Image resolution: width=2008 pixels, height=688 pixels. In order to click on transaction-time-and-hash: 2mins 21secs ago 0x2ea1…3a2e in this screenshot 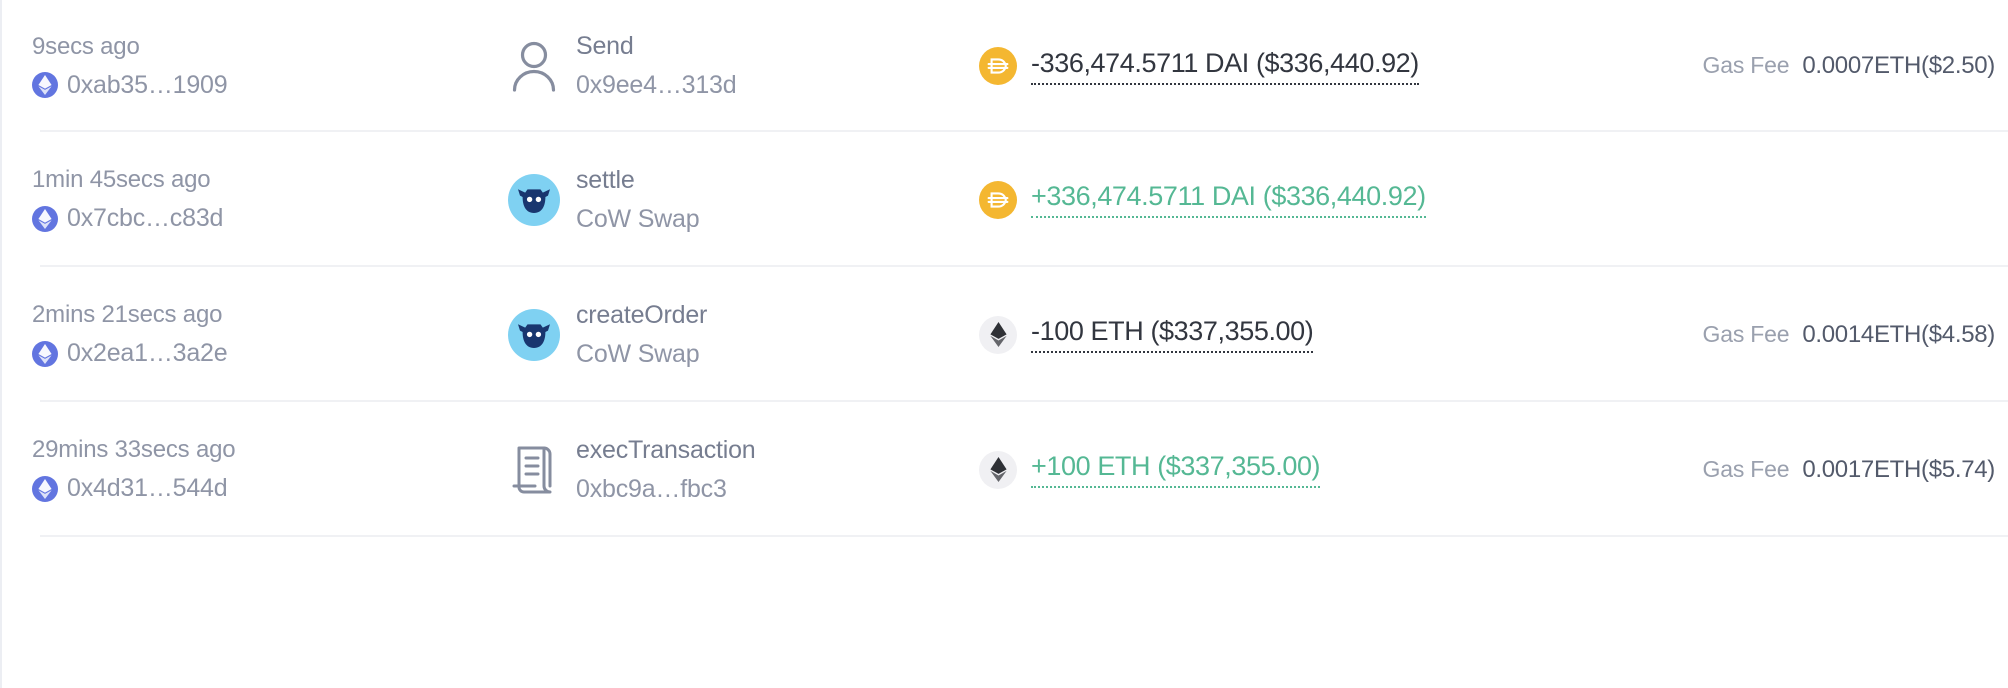, I will do `click(166, 334)`.